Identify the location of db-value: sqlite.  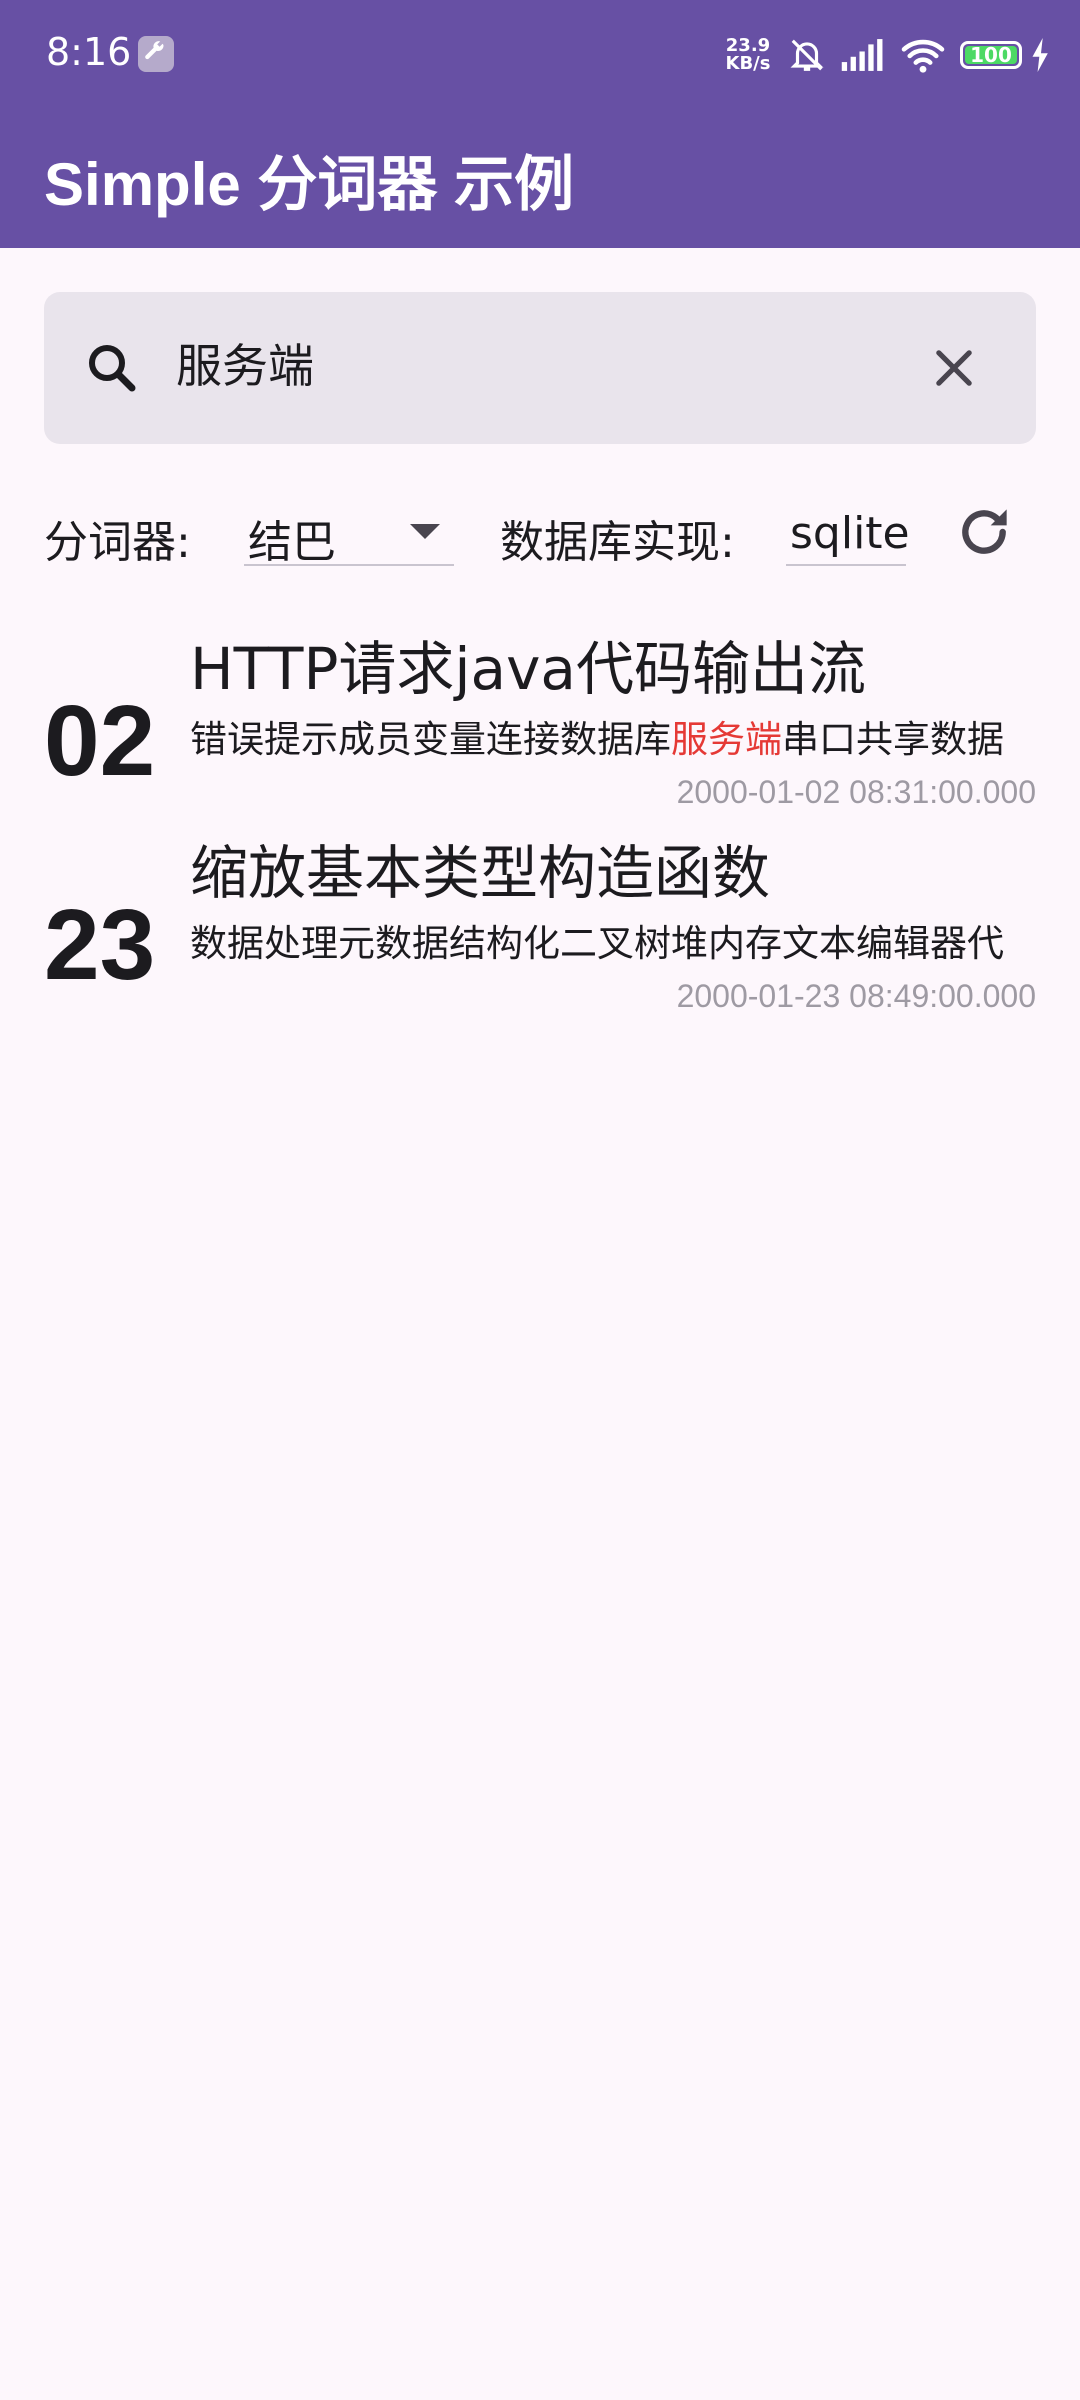
(850, 533).